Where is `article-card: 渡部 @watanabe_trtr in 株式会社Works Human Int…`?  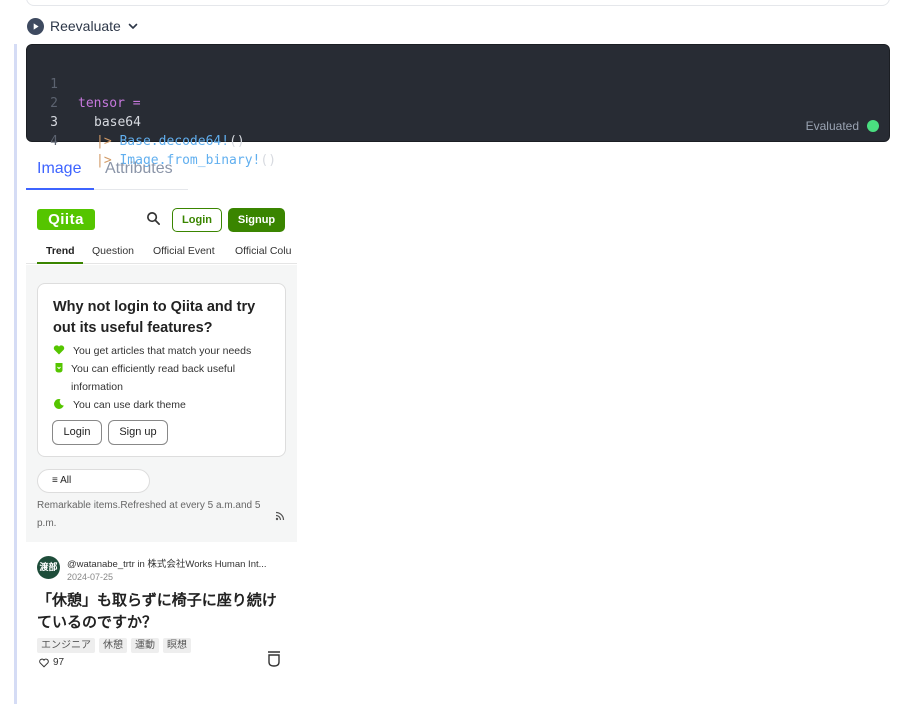
article-card: 渡部 @watanabe_trtr in 株式会社Works Human Int… is located at coordinates (161, 620).